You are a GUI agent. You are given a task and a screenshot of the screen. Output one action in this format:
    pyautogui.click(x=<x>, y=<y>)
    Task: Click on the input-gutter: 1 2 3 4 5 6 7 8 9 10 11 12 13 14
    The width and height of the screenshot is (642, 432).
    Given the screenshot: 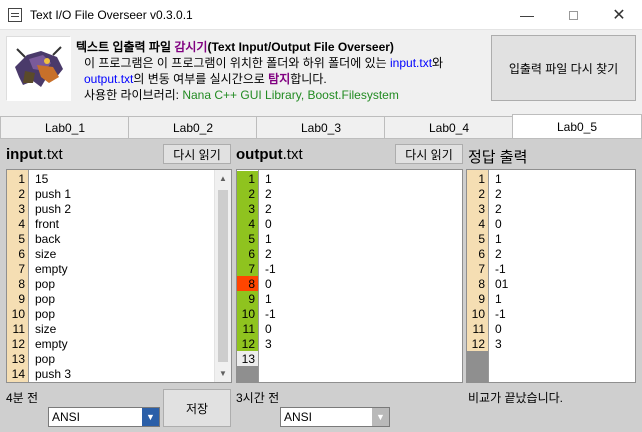 What is the action you would take?
    pyautogui.click(x=18, y=276)
    